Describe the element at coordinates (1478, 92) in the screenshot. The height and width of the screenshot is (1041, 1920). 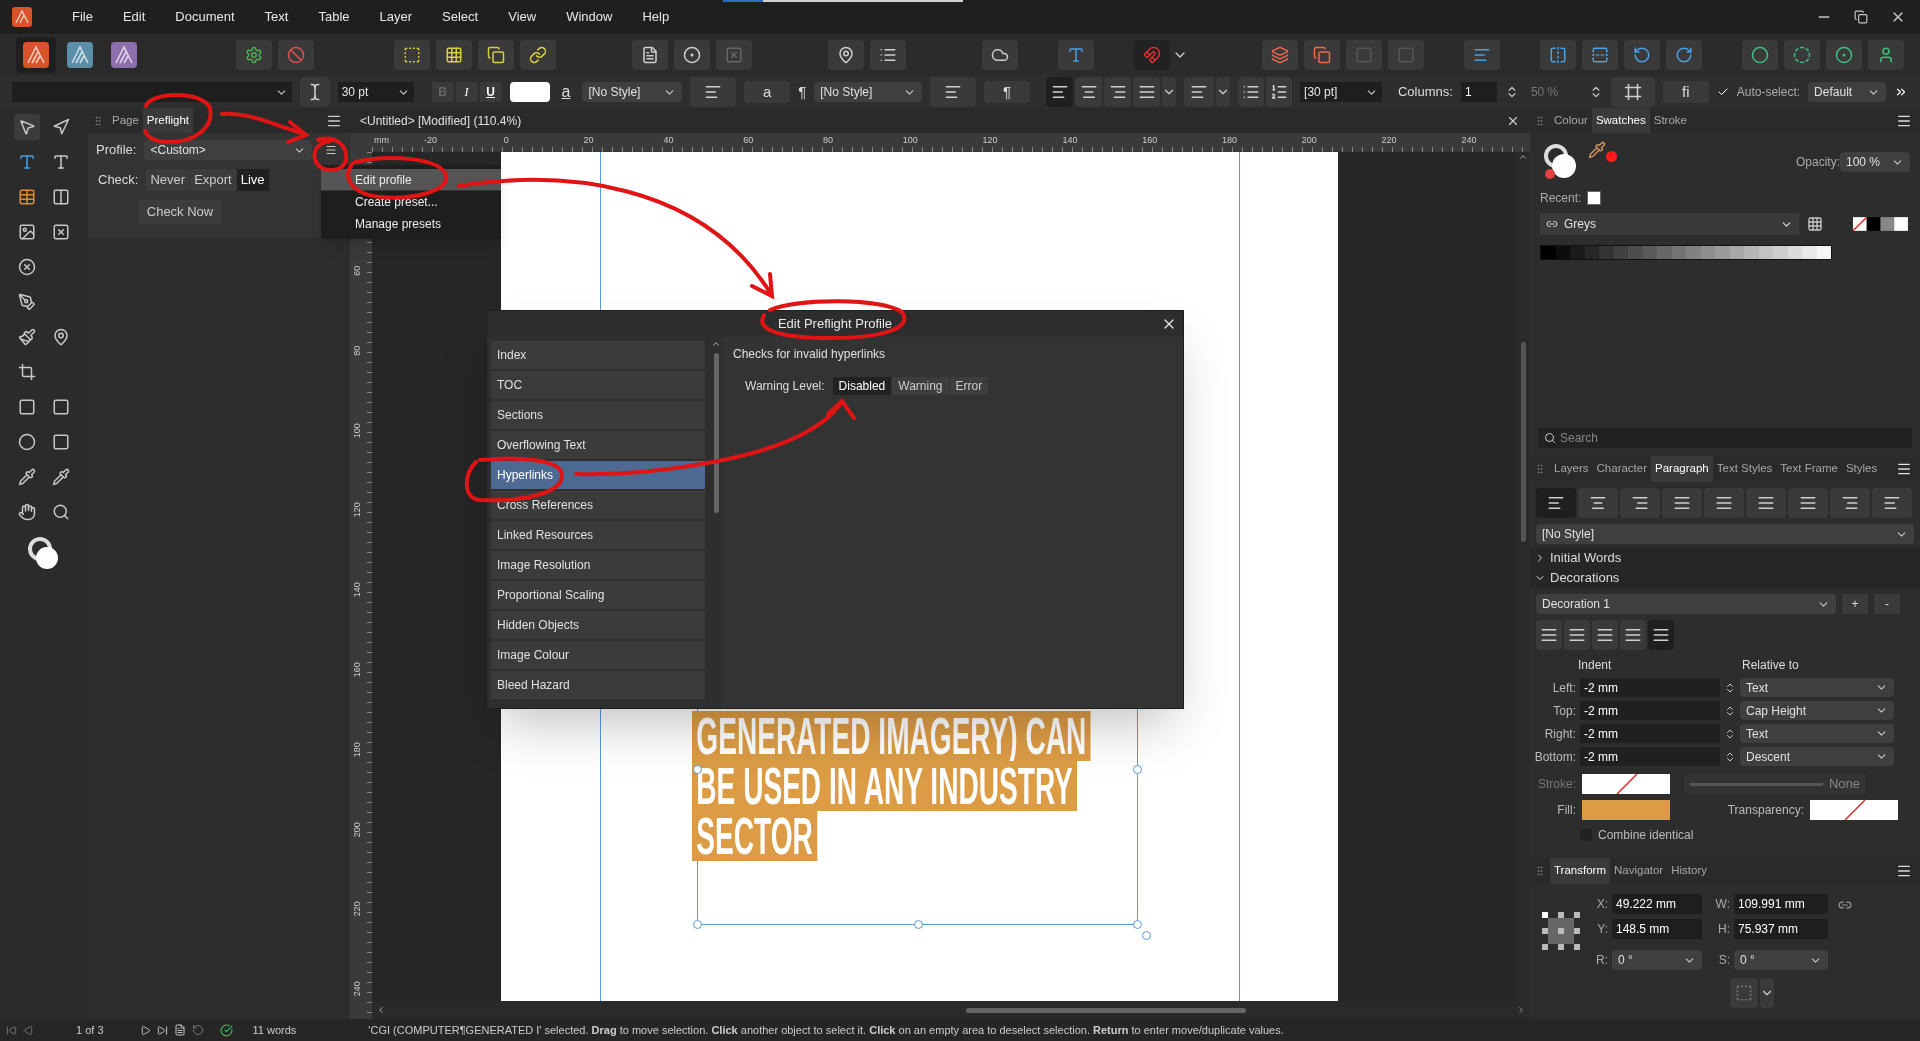
I see `columns-field: 1` at that location.